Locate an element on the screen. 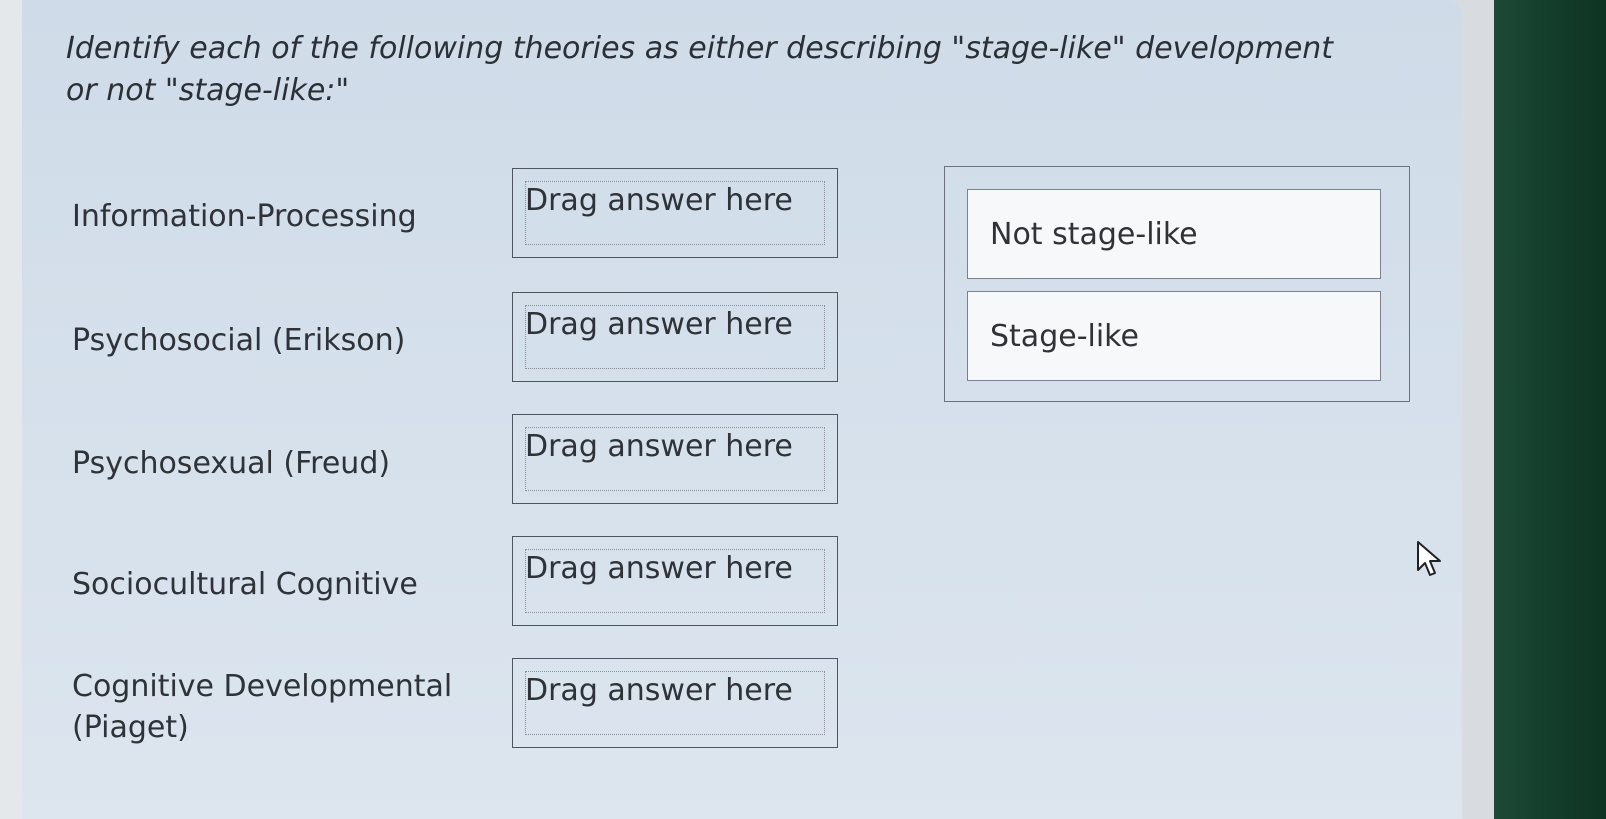  drop-target-information-processing: Drag answer here is located at coordinates (675, 213).